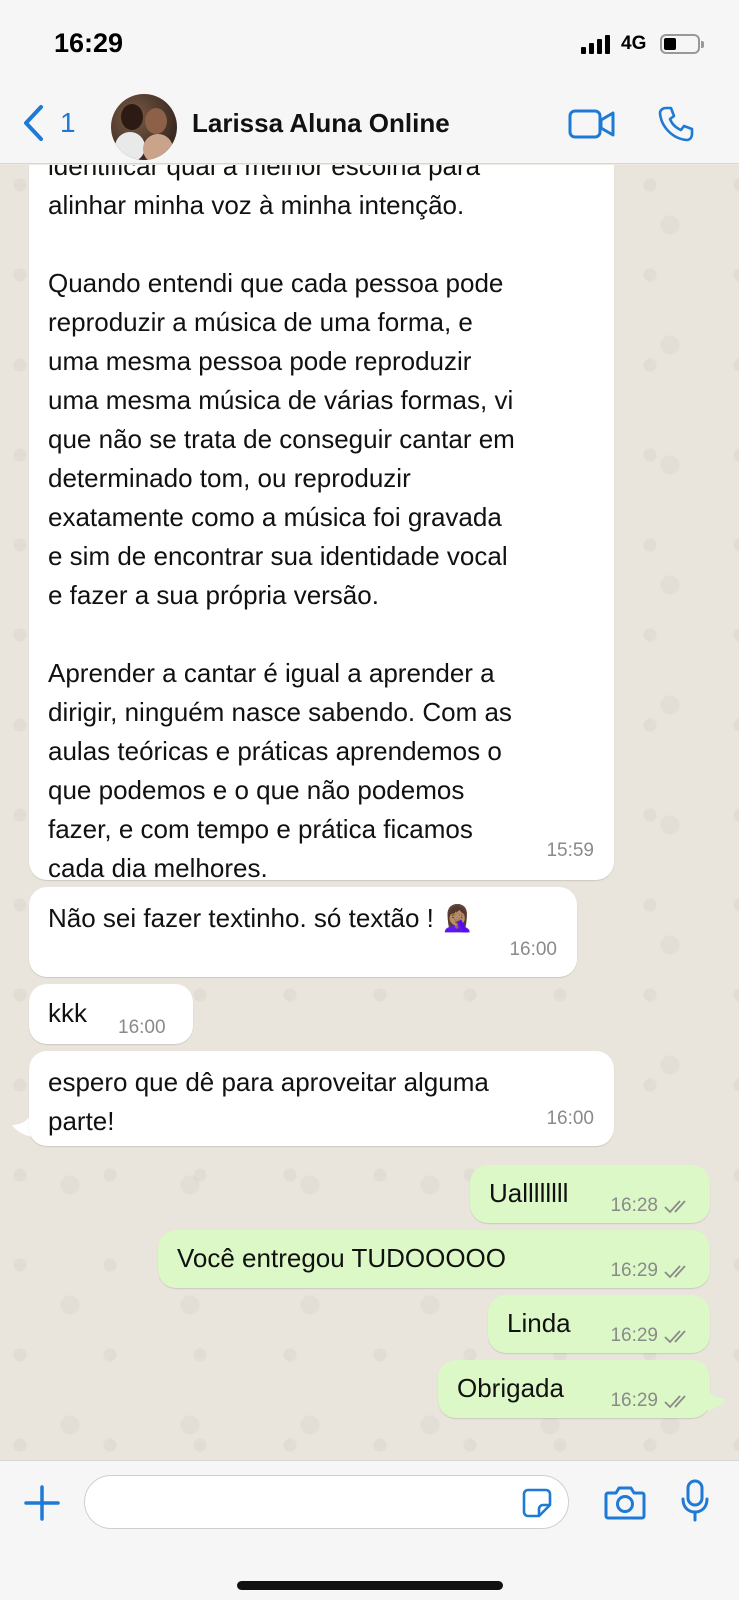 The width and height of the screenshot is (739, 1600). I want to click on network-type: 4G, so click(634, 43).